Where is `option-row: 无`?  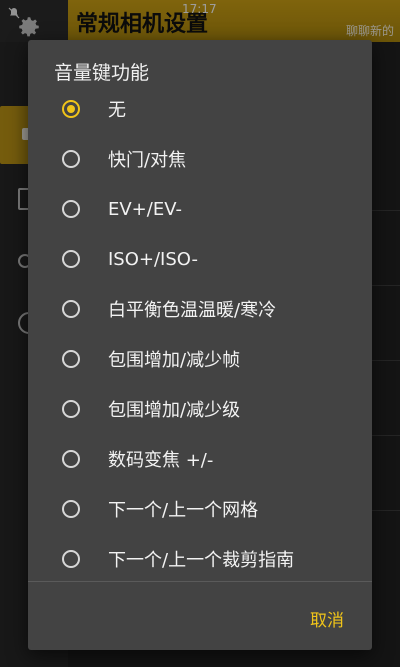
option-row: 无 is located at coordinates (200, 109).